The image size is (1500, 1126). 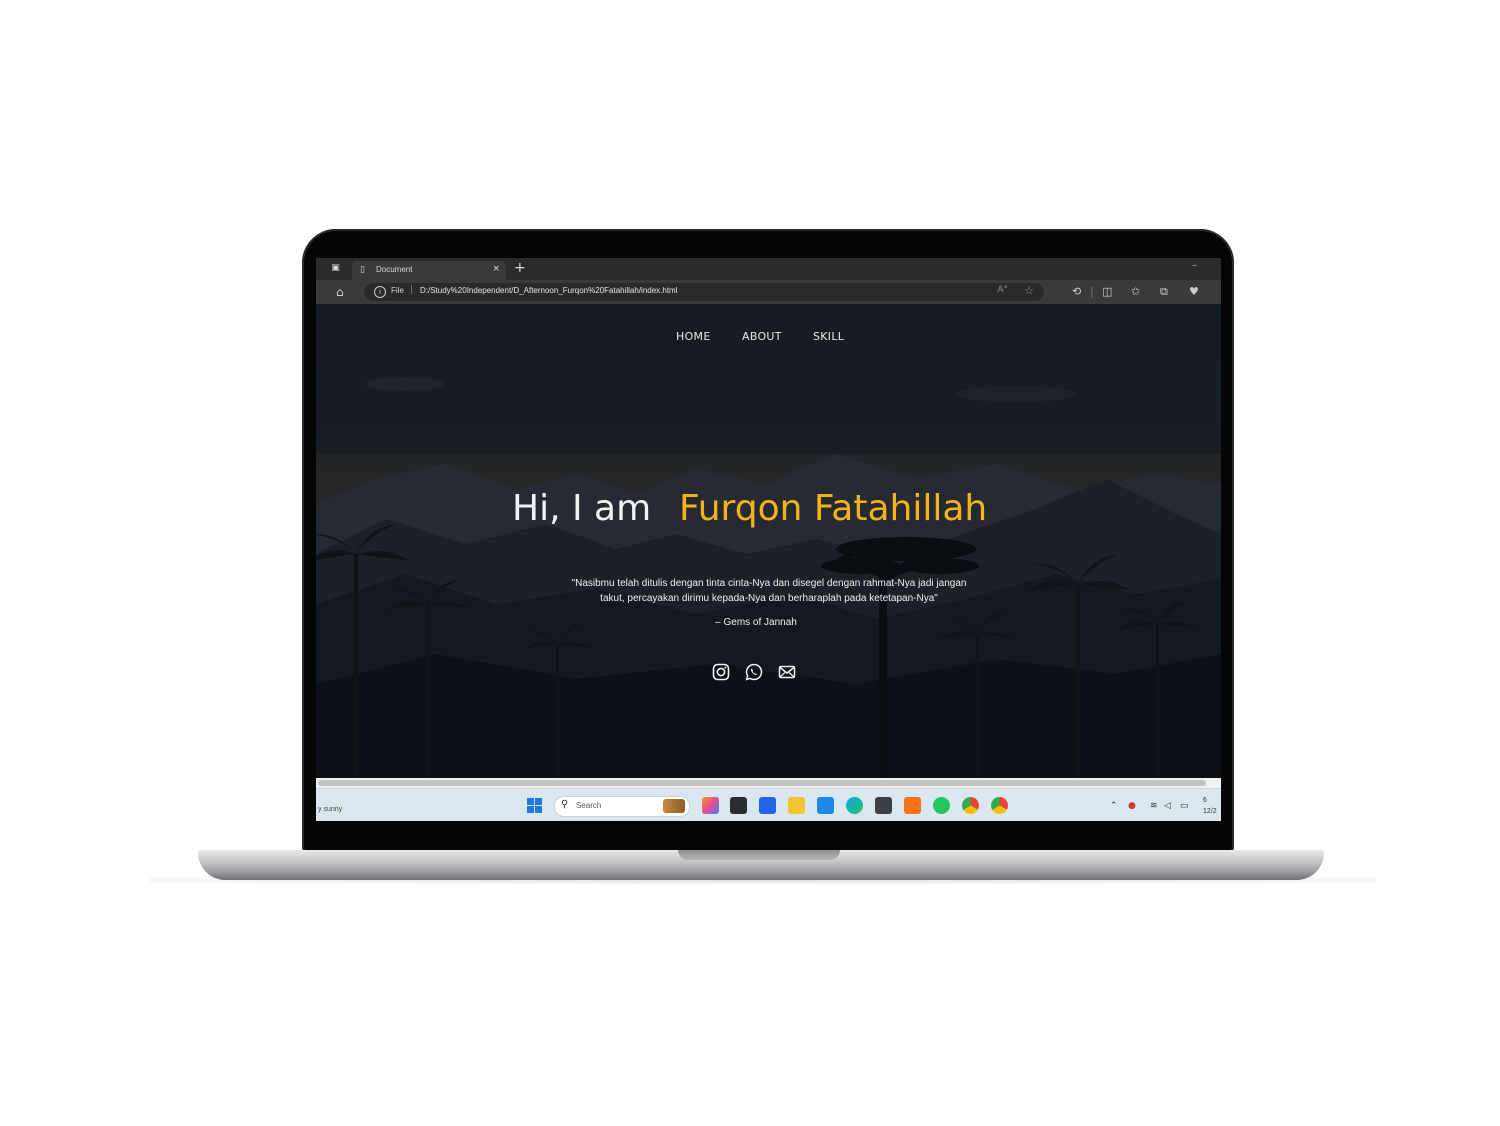 What do you see at coordinates (1210, 806) in the screenshot?
I see `clock: 6 12/2` at bounding box center [1210, 806].